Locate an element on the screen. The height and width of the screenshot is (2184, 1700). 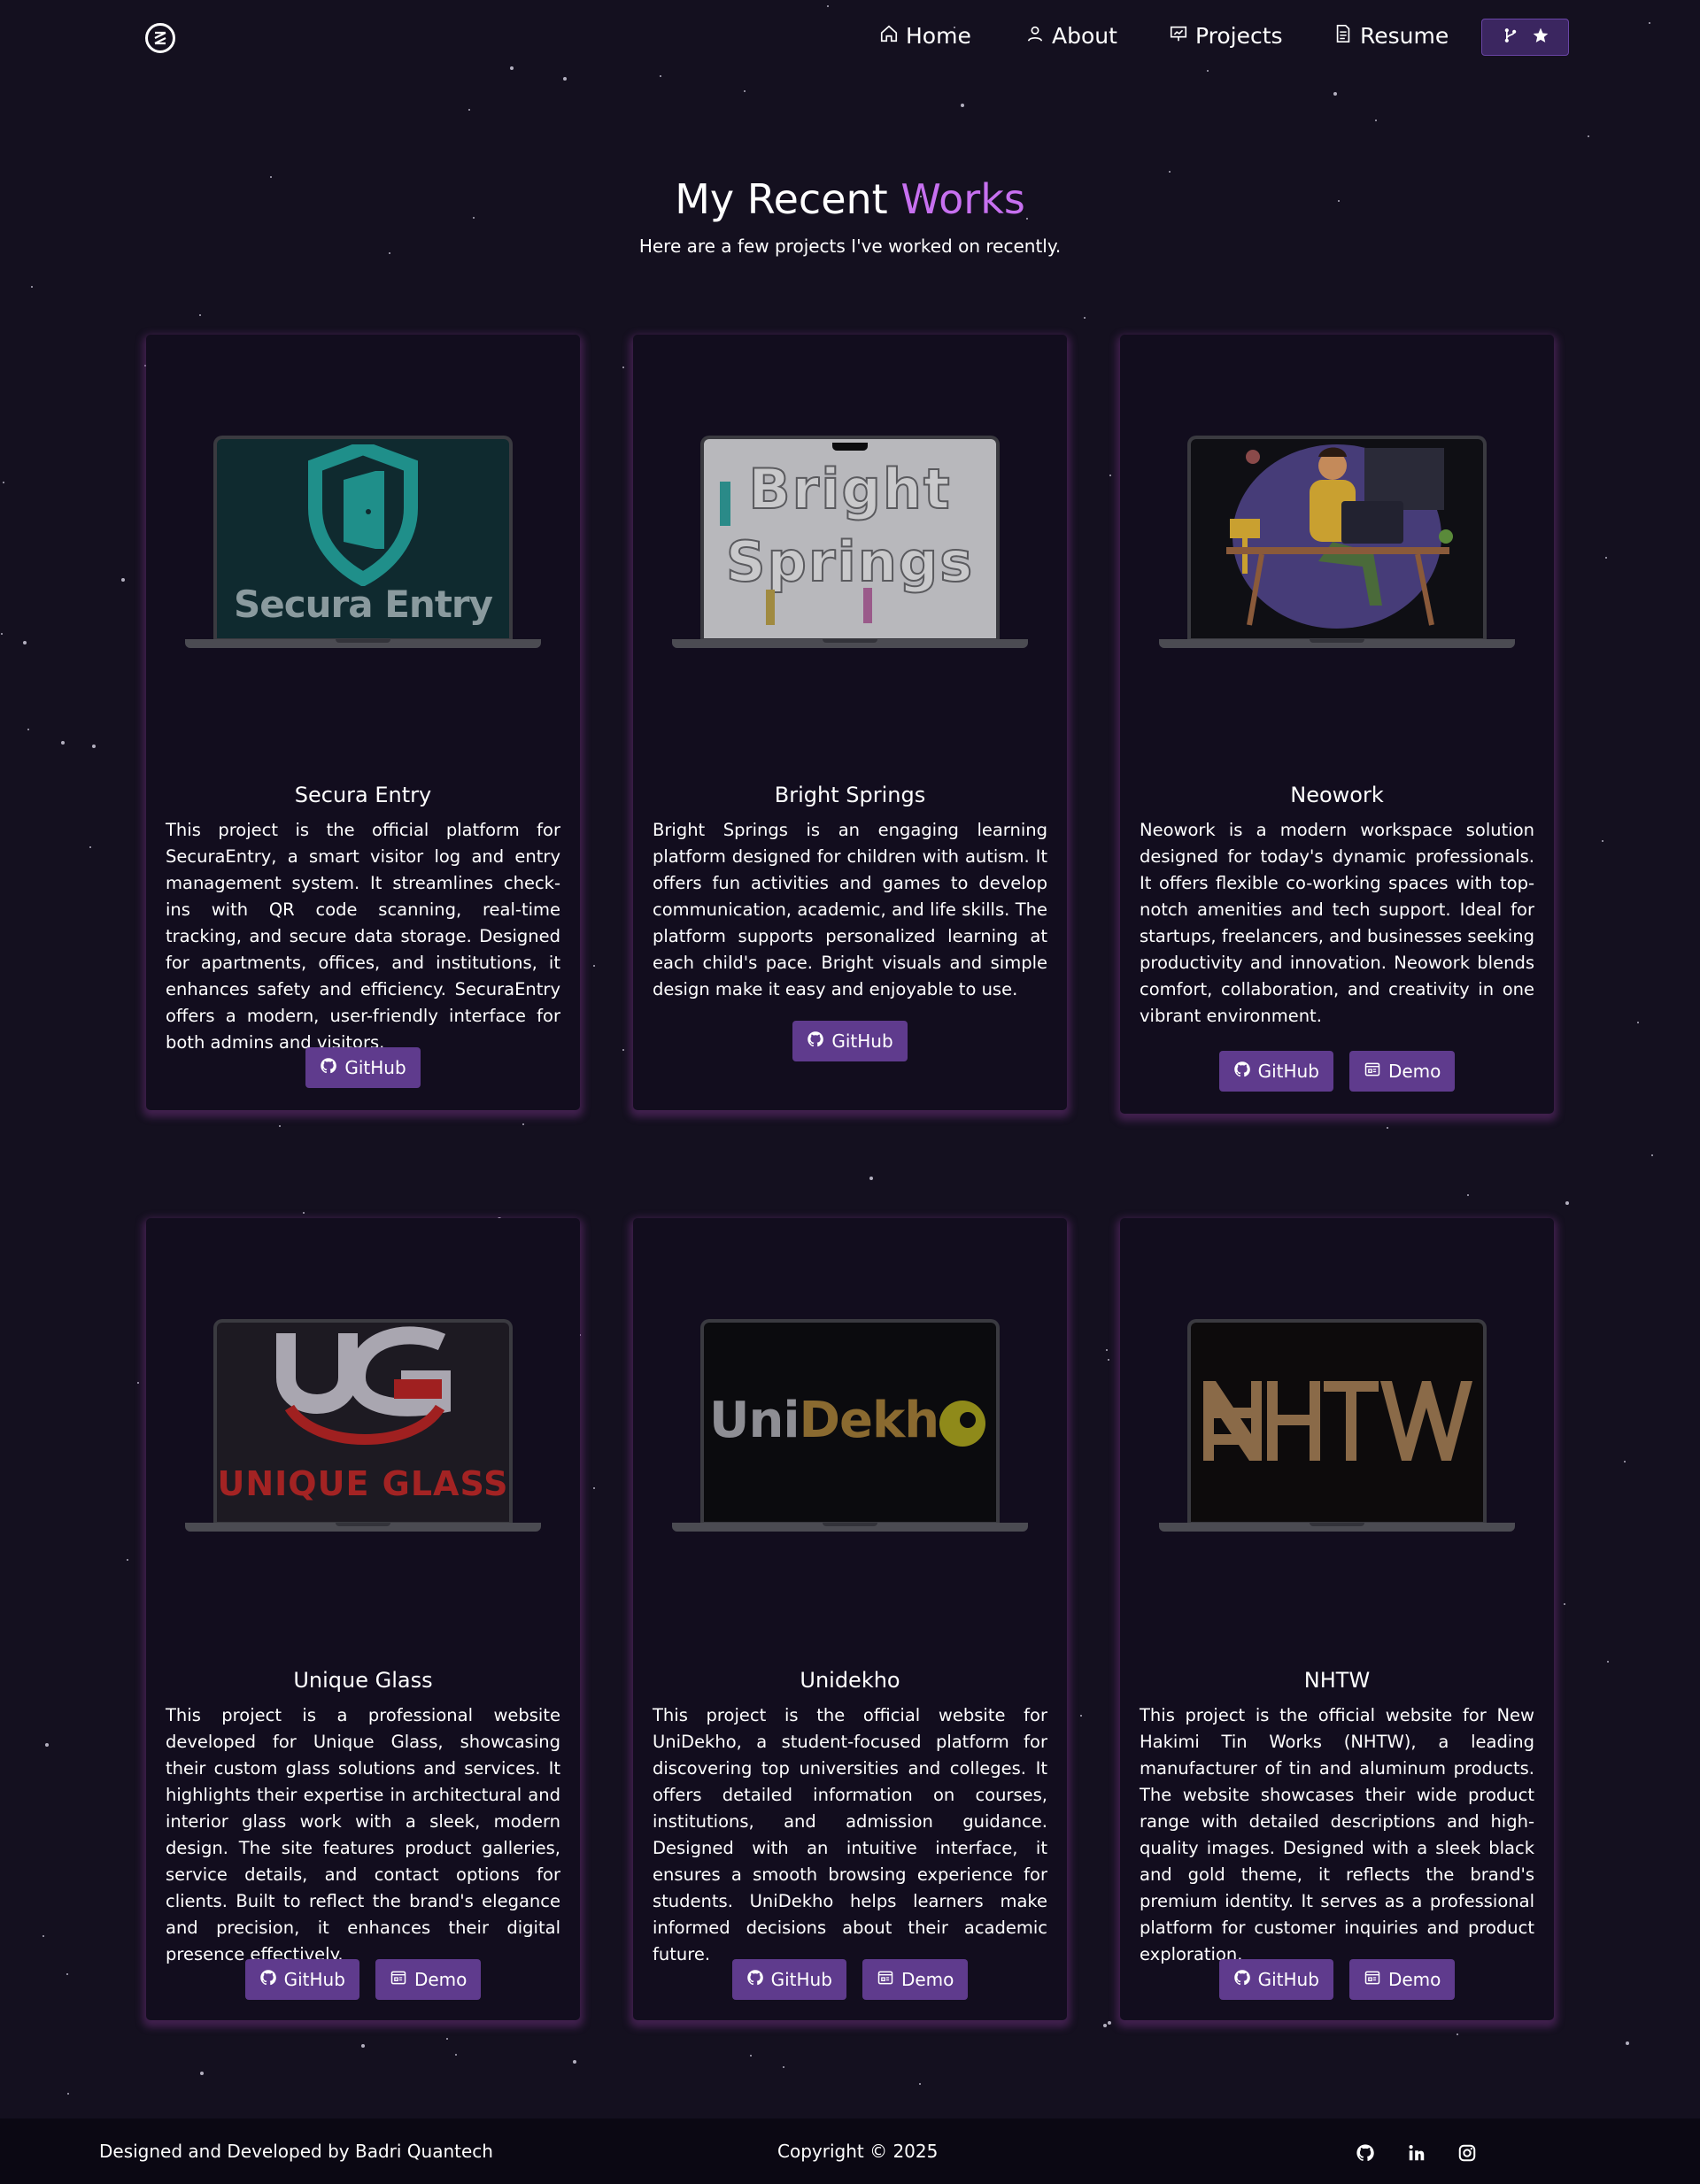
project-screenshot: UNIQUE GLASS is located at coordinates (363, 1422).